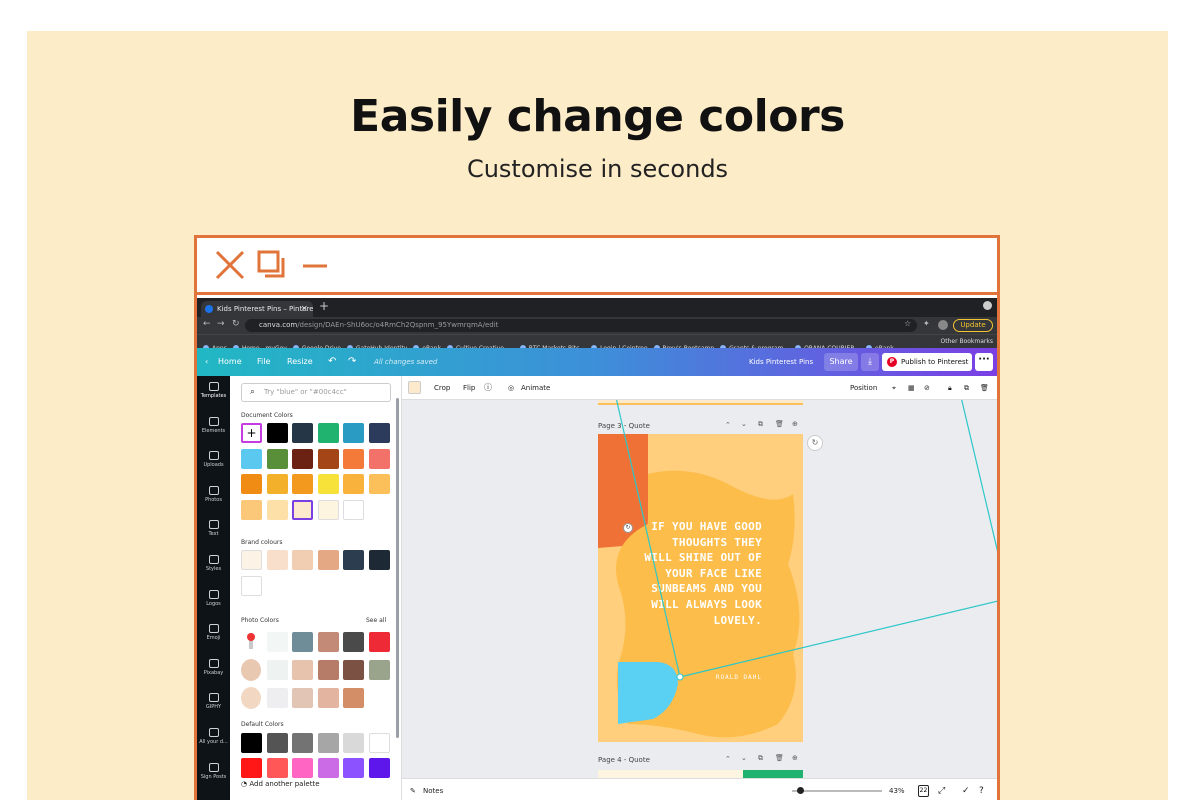  I want to click on sidebar-item-elements: Elements, so click(213, 425).